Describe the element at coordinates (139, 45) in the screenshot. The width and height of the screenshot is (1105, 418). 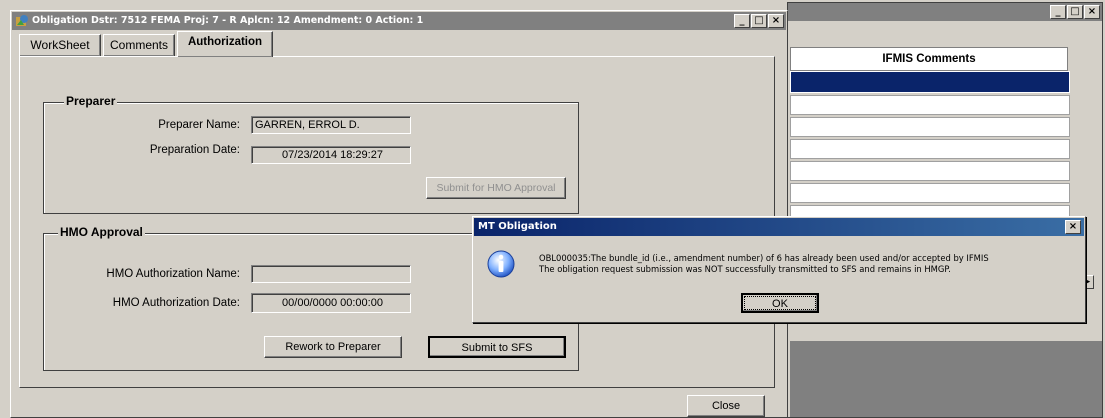
I see `tab-comments: Comments` at that location.